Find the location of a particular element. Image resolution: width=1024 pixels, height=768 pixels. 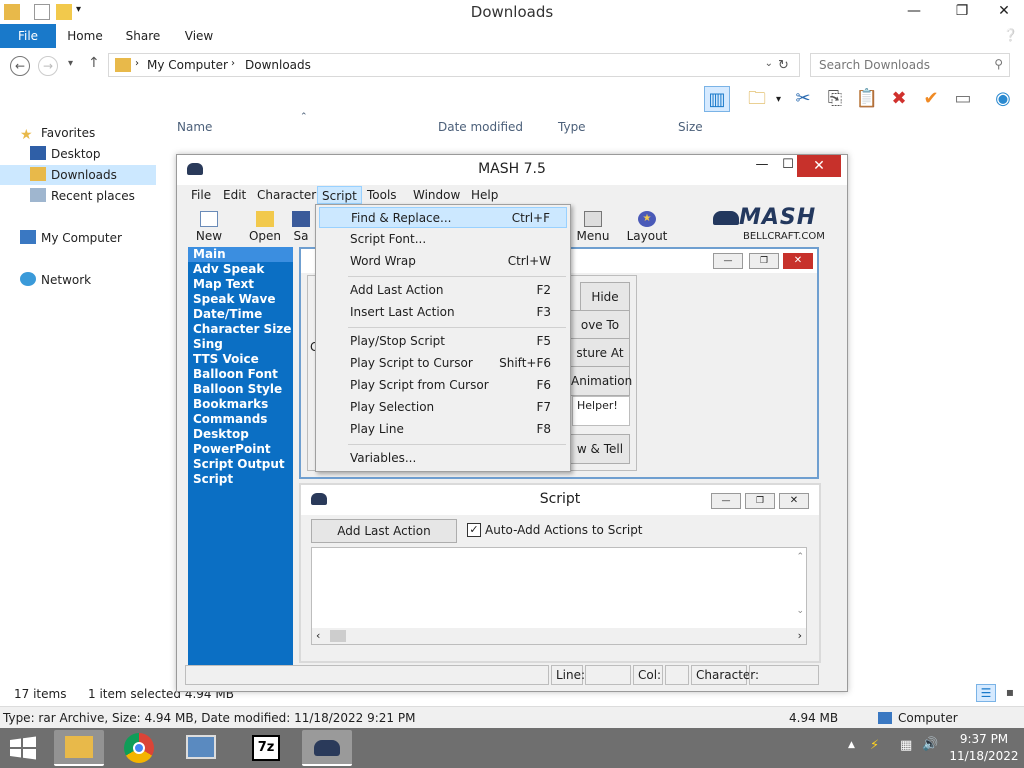

command-list-item: Script is located at coordinates (240, 479).